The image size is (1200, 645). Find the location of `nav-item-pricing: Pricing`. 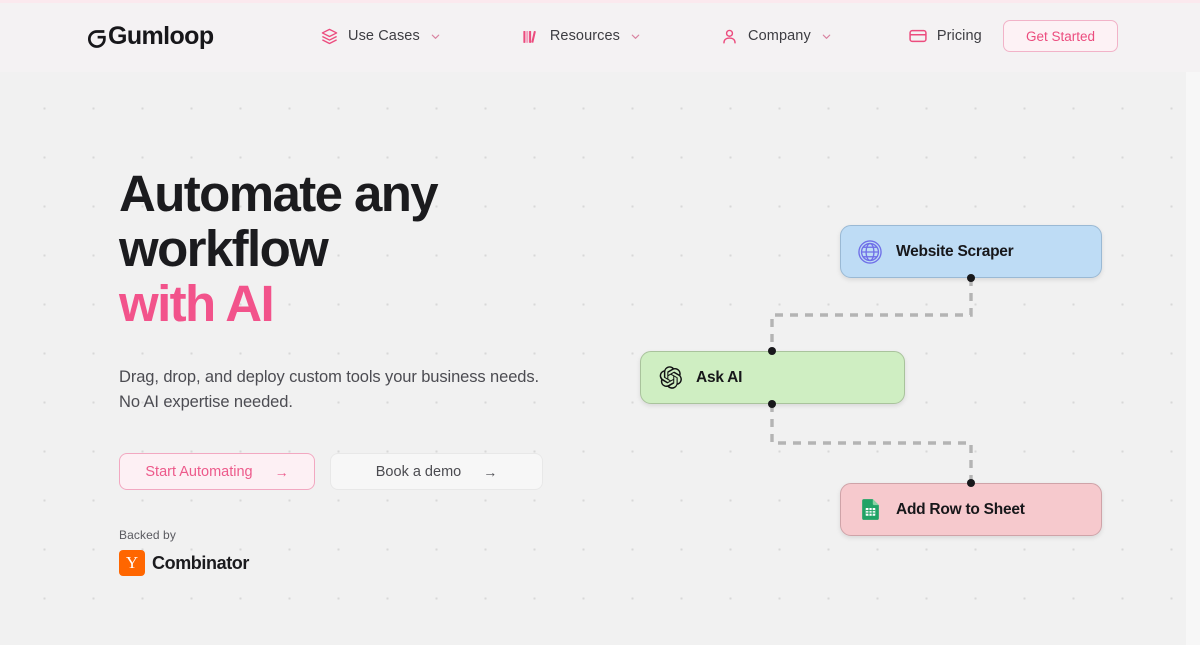

nav-item-pricing: Pricing is located at coordinates (945, 36).